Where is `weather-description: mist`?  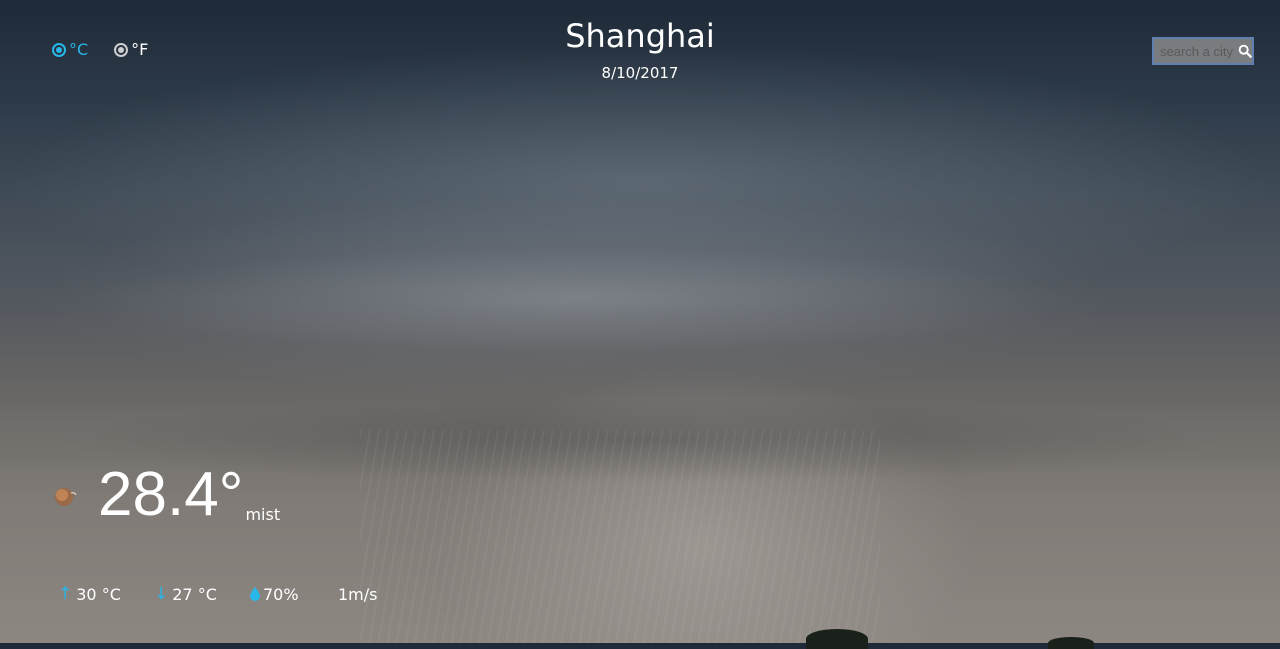
weather-description: mist is located at coordinates (263, 514).